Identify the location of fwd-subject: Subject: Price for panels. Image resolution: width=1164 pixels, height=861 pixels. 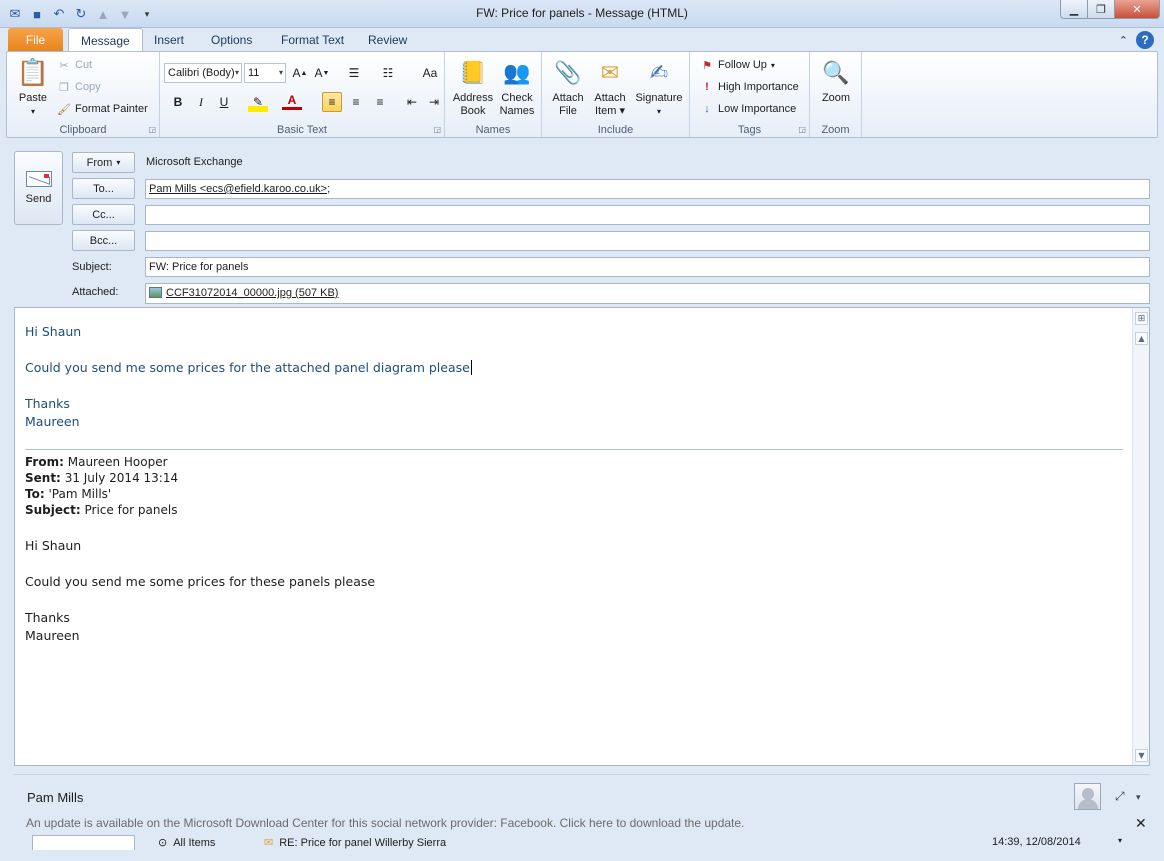
(101, 510).